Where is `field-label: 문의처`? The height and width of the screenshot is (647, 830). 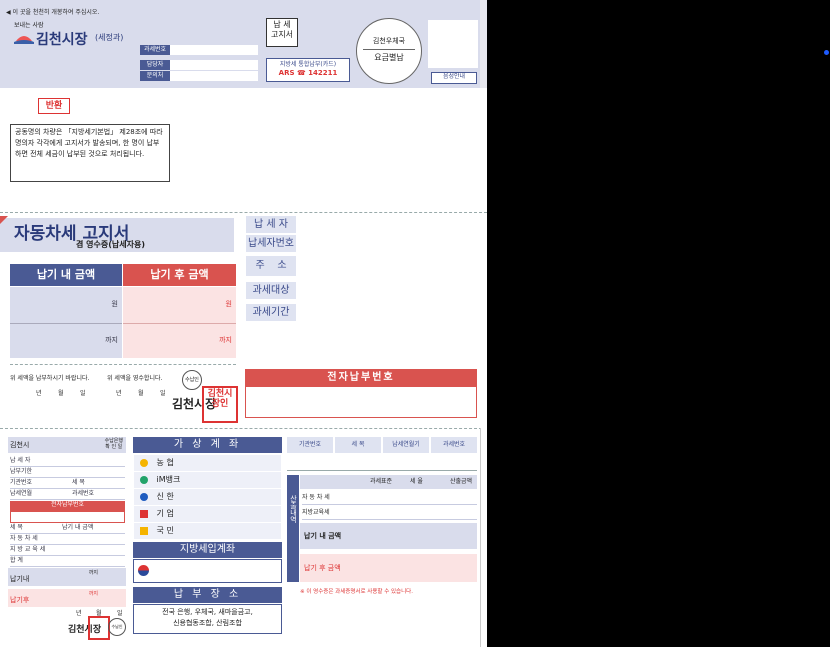
field-label: 문의처 is located at coordinates (155, 76).